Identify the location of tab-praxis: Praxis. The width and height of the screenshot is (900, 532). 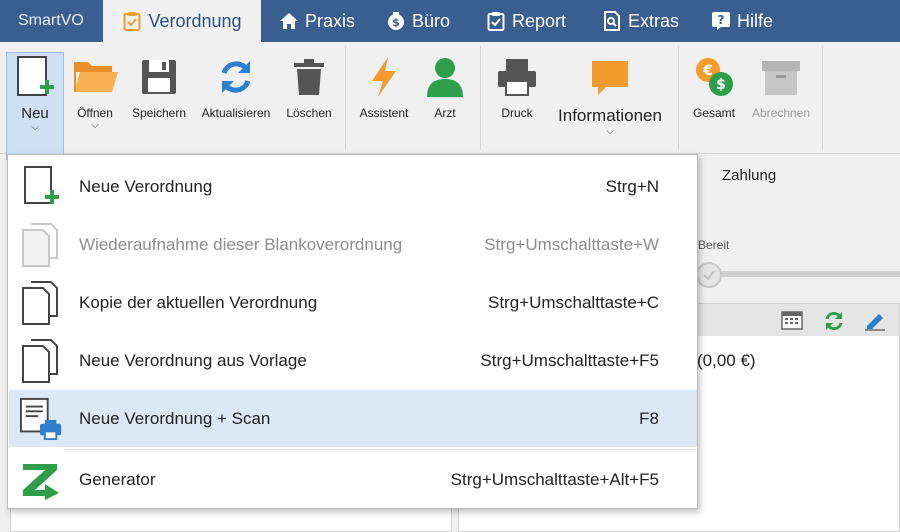
(317, 21).